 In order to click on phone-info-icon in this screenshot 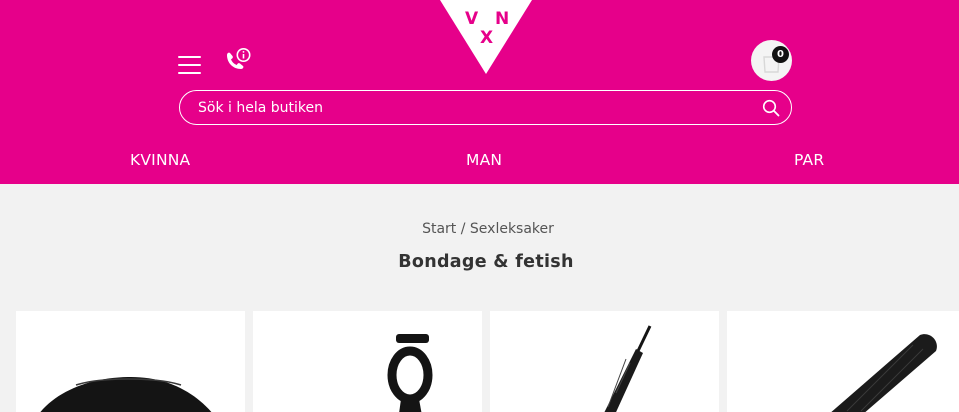, I will do `click(239, 58)`.